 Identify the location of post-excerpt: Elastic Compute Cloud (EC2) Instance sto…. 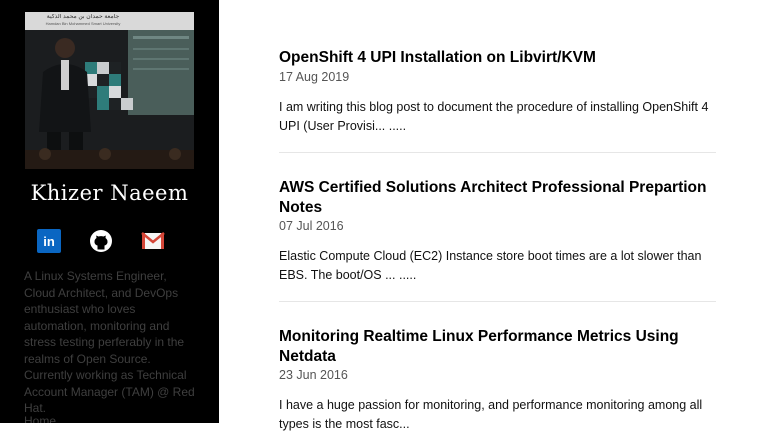
(490, 265).